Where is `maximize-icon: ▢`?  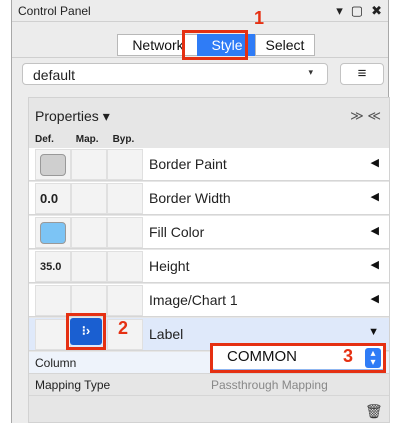 maximize-icon: ▢ is located at coordinates (357, 11).